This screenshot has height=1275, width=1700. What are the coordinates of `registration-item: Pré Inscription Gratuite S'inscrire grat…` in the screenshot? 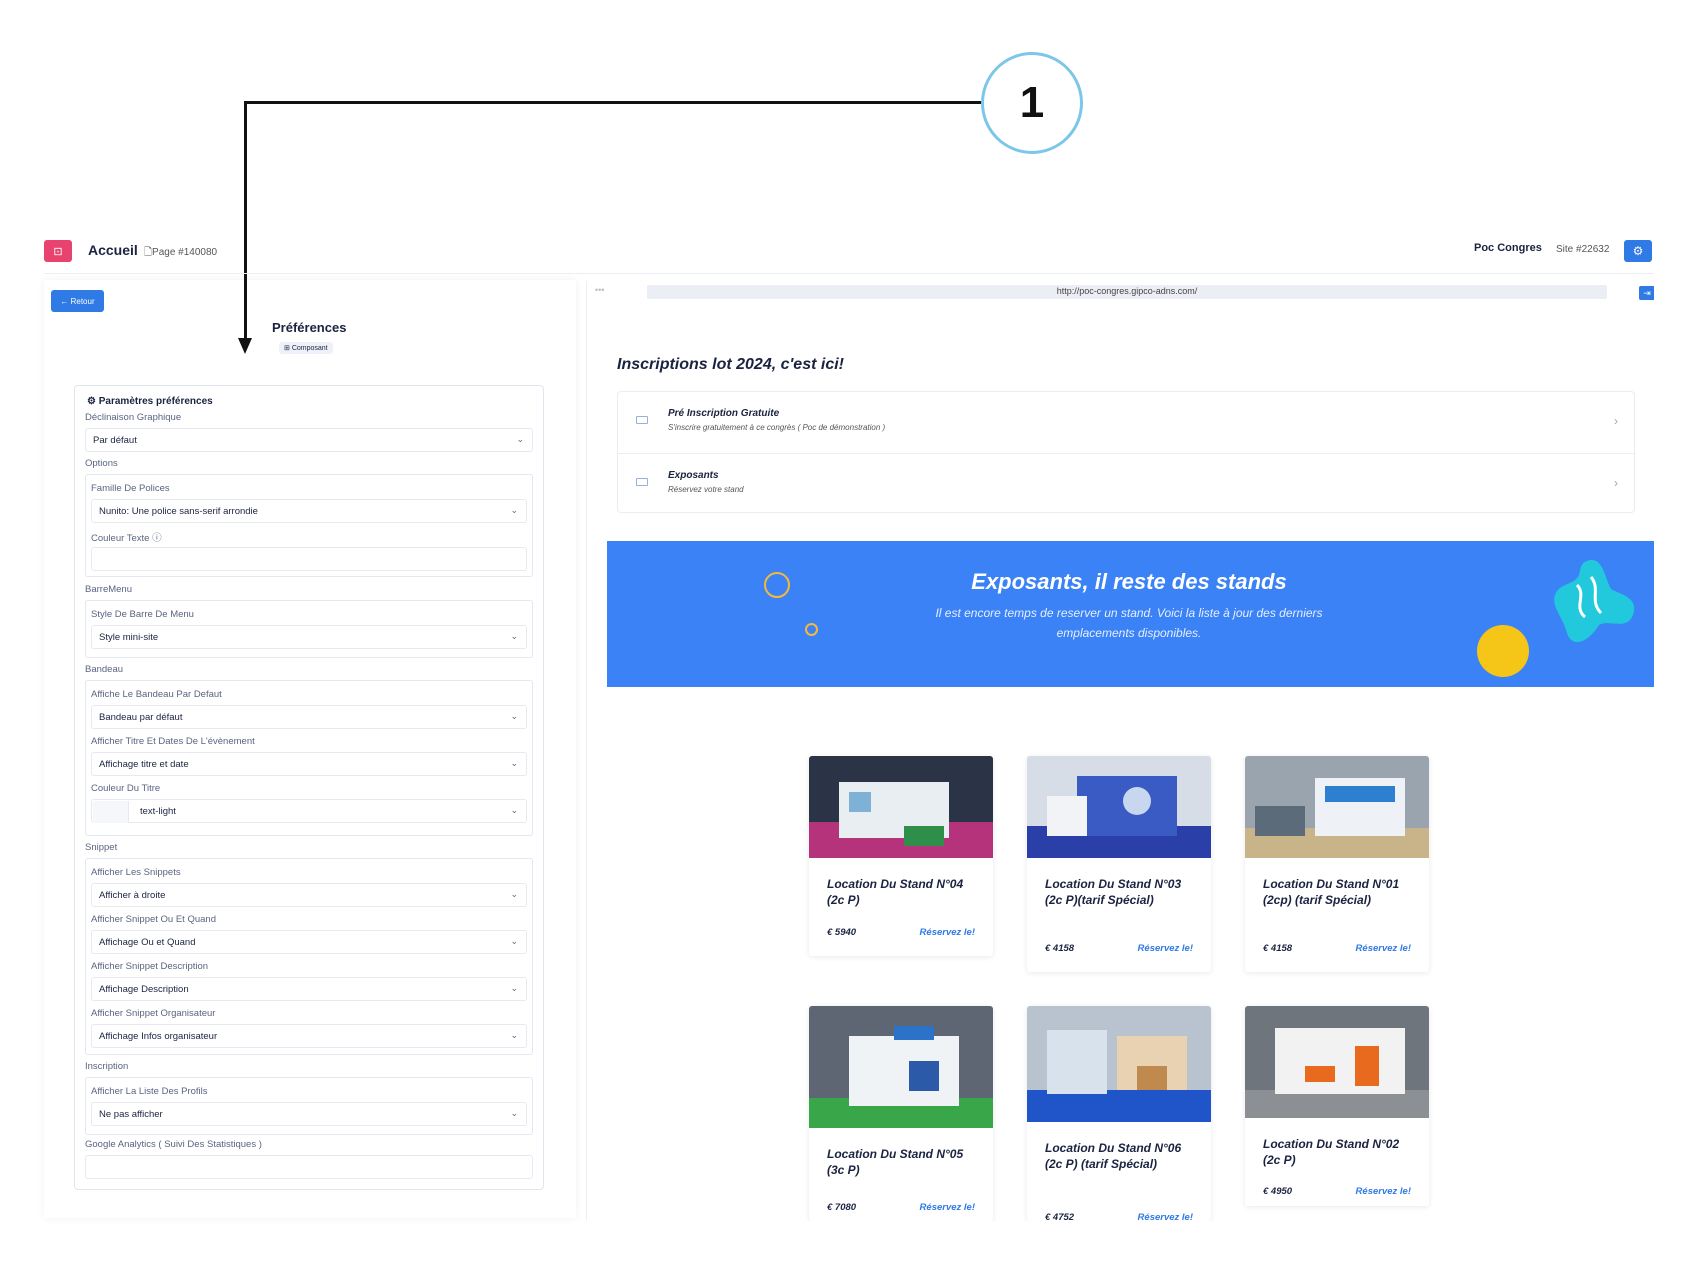 It's located at (1127, 422).